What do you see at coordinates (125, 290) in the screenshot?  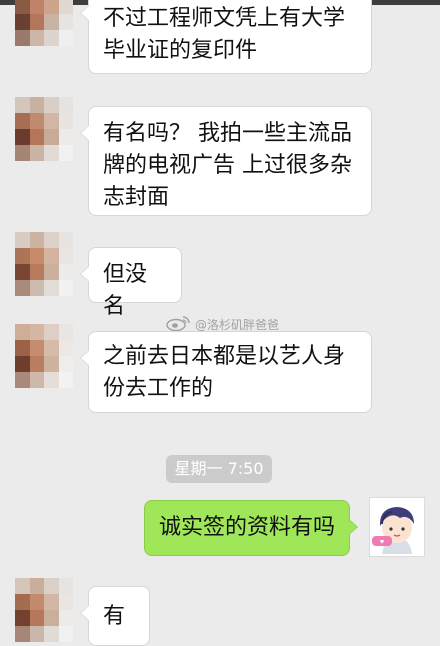 I see `message-text: 但没名` at bounding box center [125, 290].